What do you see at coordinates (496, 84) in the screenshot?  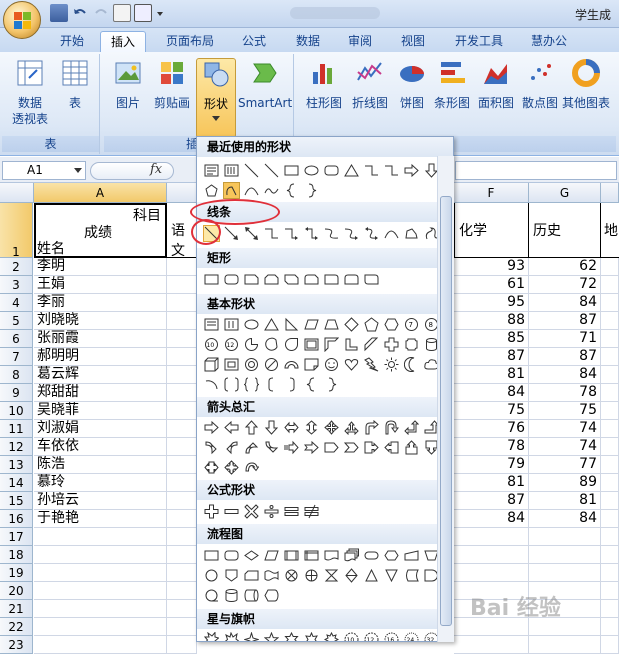 I see `area-chart-button: 面积图` at bounding box center [496, 84].